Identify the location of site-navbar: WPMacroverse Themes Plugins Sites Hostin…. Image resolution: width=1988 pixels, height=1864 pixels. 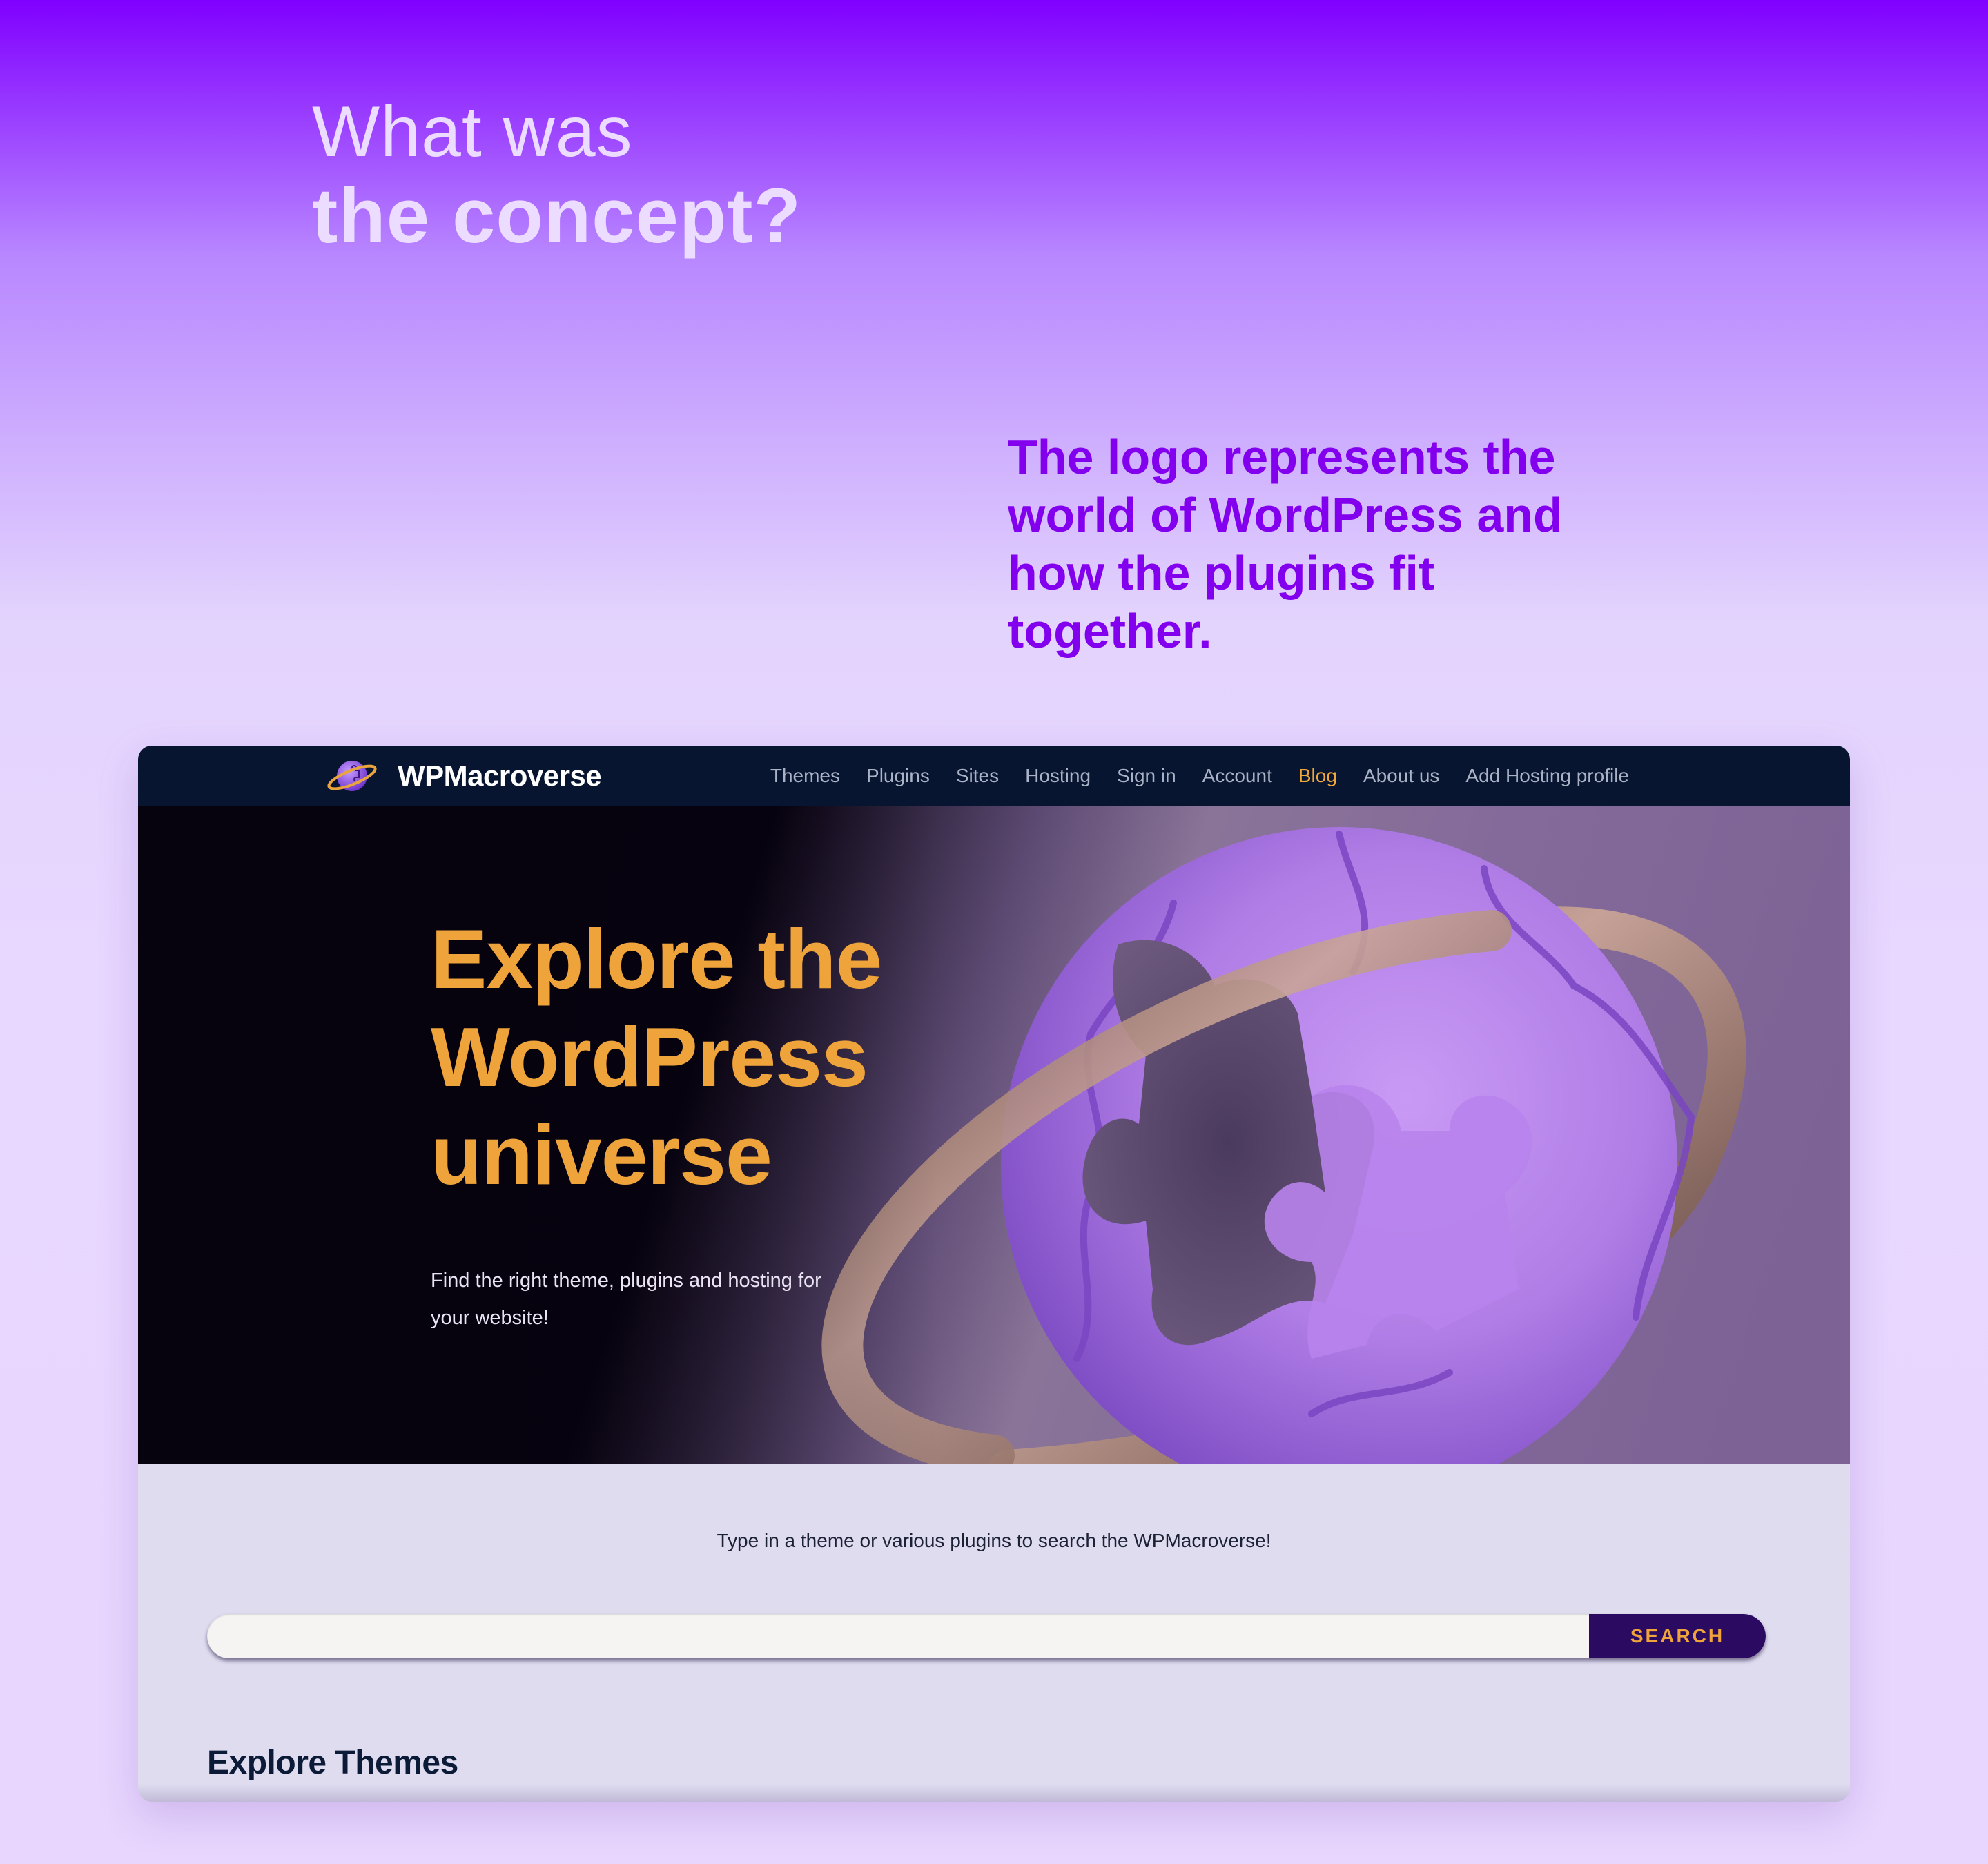
(994, 776).